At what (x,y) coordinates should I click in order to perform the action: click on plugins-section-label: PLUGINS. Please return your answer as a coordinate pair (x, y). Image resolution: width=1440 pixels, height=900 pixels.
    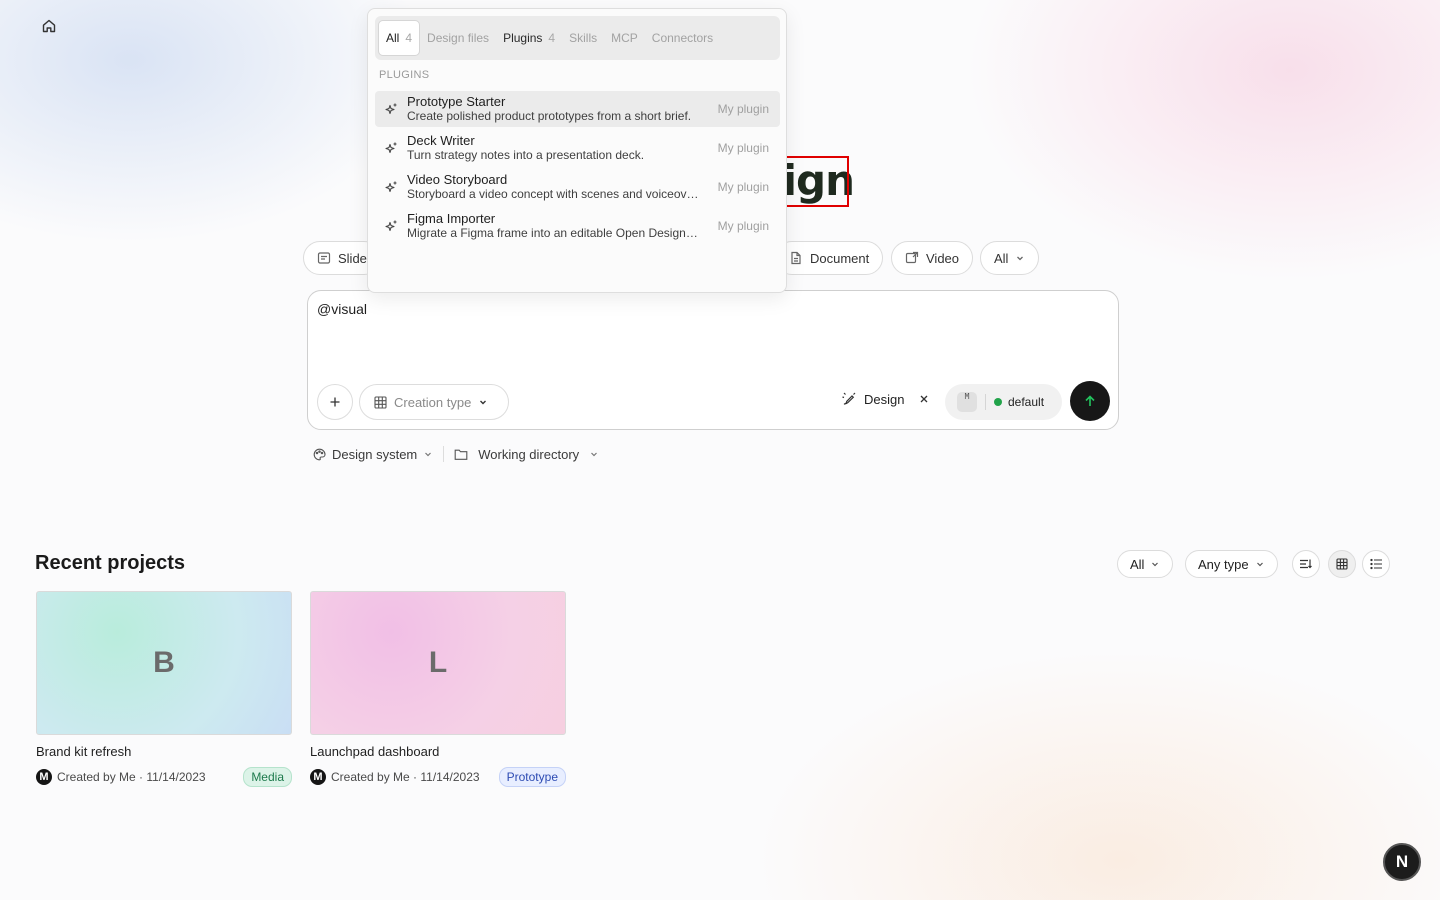
    Looking at the image, I should click on (404, 75).